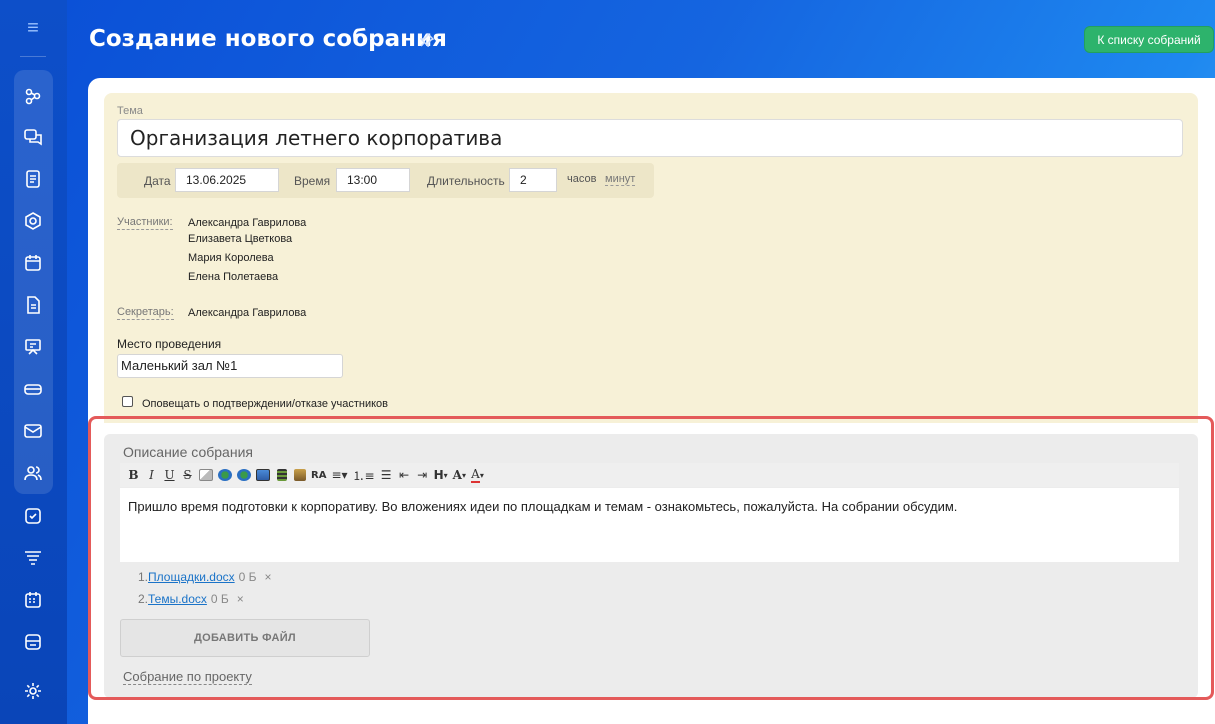 The image size is (1215, 724). Describe the element at coordinates (1149, 39) in the screenshot. I see `meetings-list-button: К списку собраний` at that location.